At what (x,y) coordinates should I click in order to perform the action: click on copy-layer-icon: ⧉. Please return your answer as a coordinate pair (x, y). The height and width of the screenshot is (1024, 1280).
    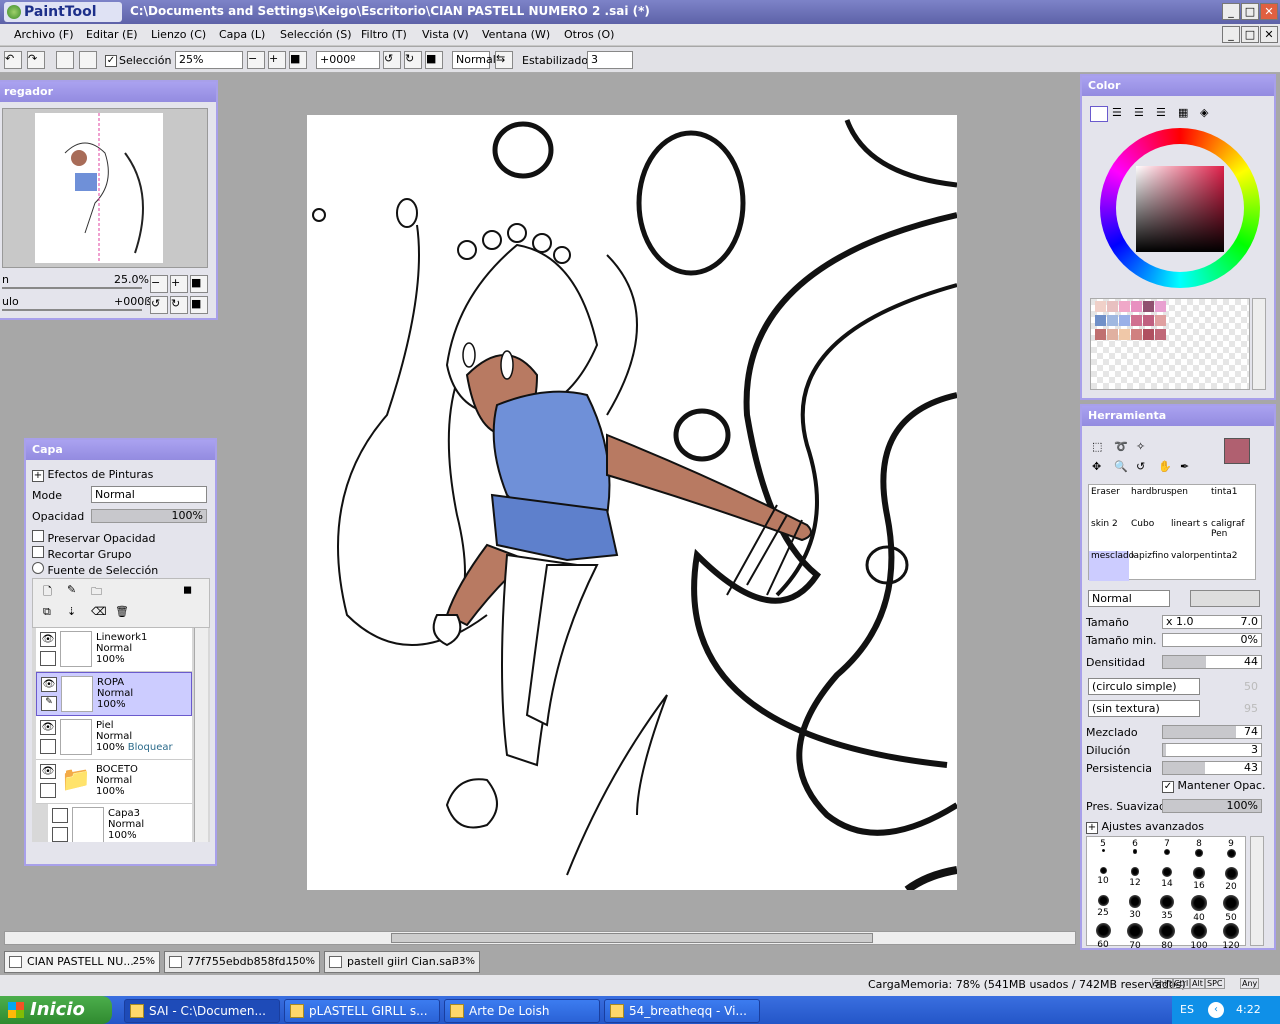
    Looking at the image, I should click on (47, 612).